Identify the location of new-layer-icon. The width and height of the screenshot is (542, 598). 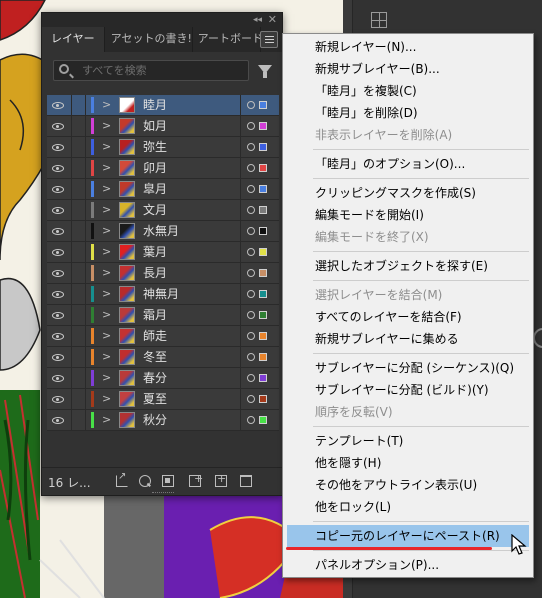
(221, 479).